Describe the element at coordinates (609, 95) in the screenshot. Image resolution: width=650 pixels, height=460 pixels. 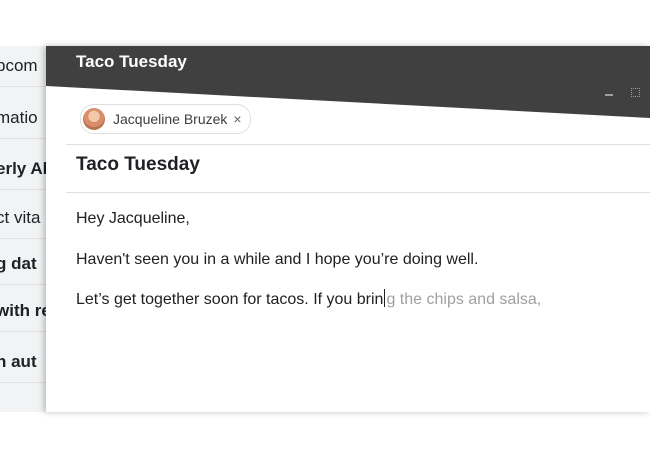
I see `minimize-icon` at that location.